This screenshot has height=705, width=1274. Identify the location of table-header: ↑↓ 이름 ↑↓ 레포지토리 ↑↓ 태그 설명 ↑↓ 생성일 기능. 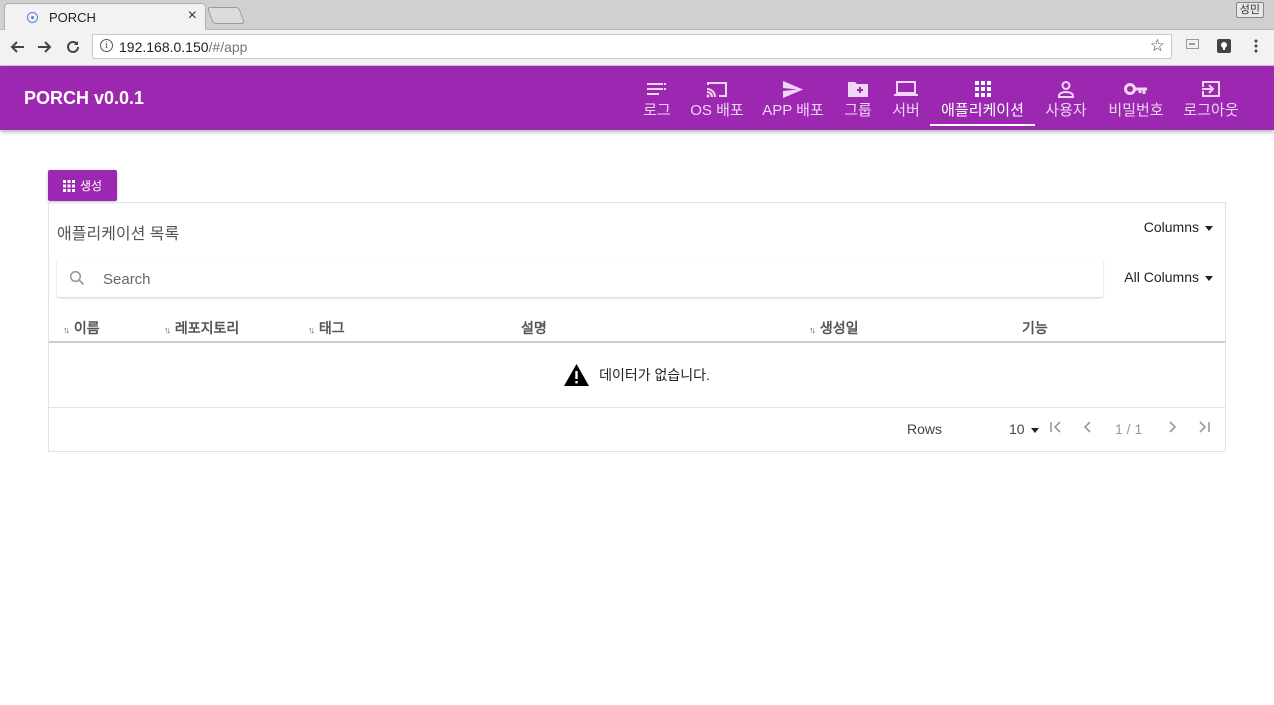
(637, 327).